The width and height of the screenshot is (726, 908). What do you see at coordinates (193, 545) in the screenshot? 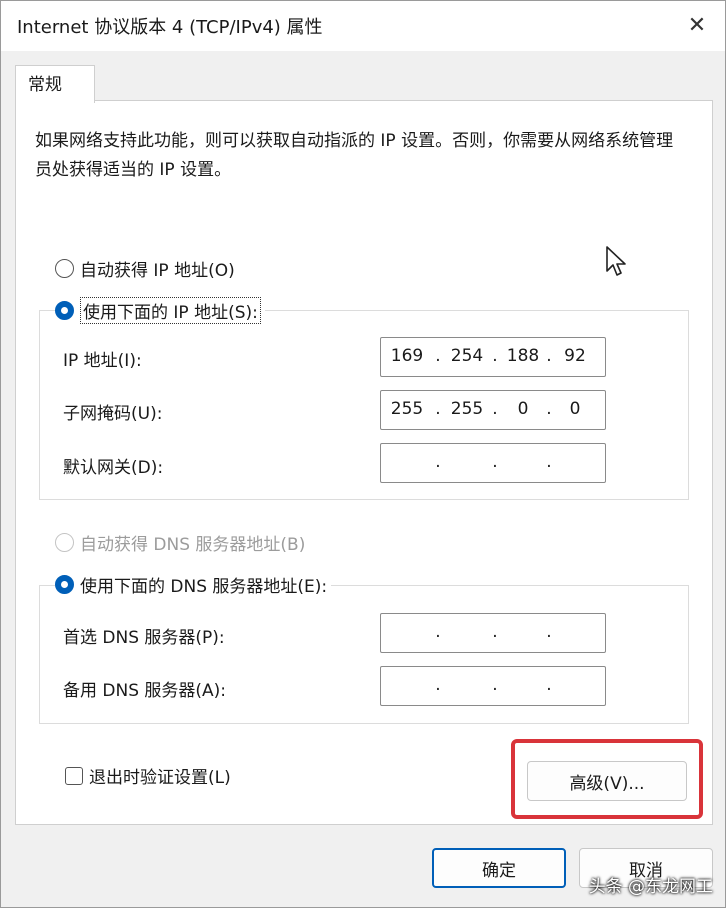
I see `auto-dns-label: 自动获得 DNS 服务器地址(B)` at bounding box center [193, 545].